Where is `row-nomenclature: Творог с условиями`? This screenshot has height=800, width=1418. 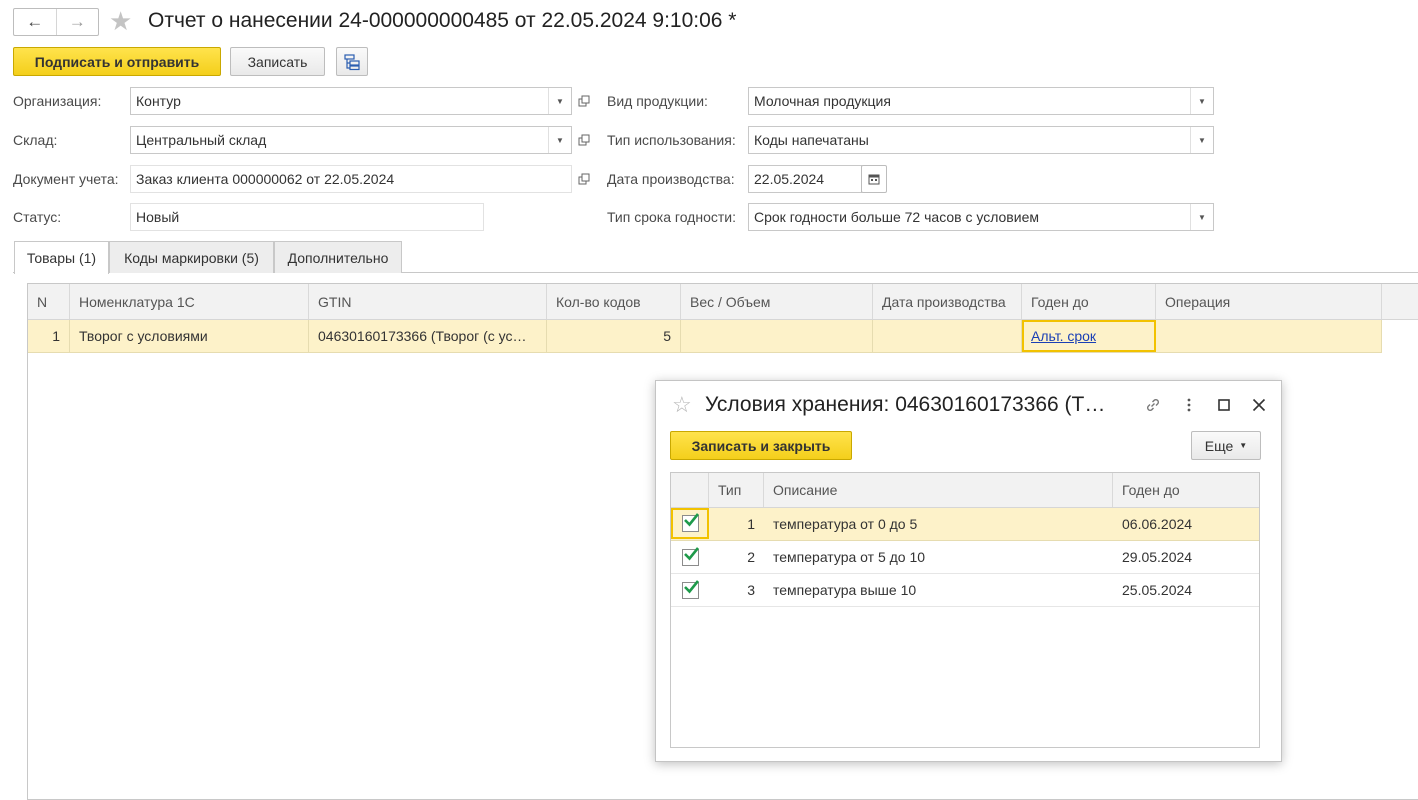
row-nomenclature: Творог с условиями is located at coordinates (189, 336).